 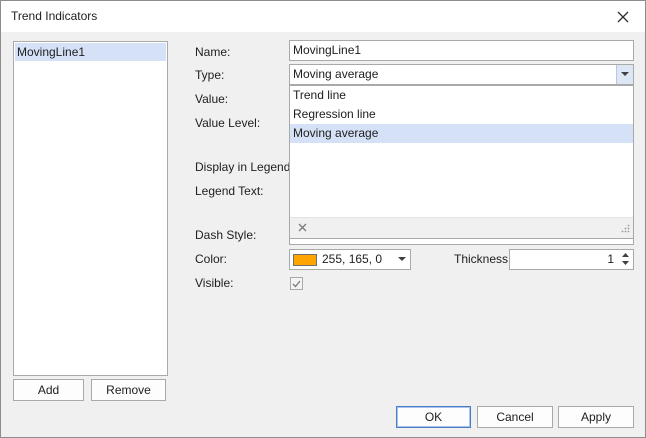 I want to click on cancel-button: Cancel, so click(x=515, y=417).